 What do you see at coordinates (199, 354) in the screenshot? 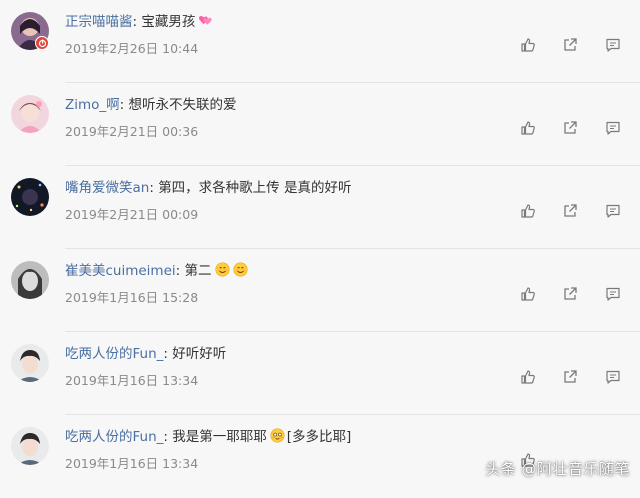
I see `comment-body: 好听好听` at bounding box center [199, 354].